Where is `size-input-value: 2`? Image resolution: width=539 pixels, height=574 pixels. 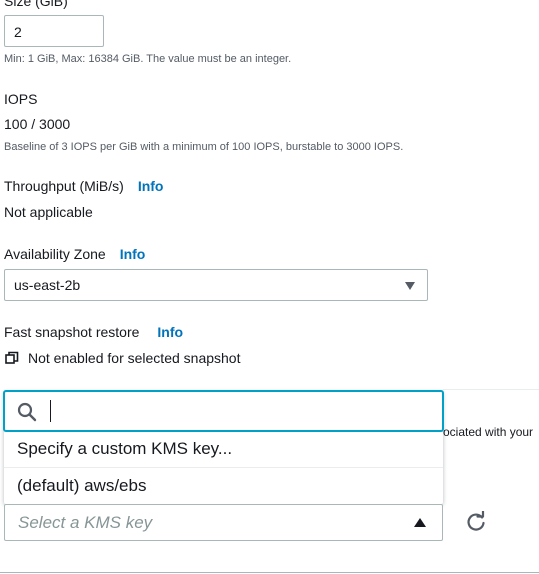 size-input-value: 2 is located at coordinates (18, 32).